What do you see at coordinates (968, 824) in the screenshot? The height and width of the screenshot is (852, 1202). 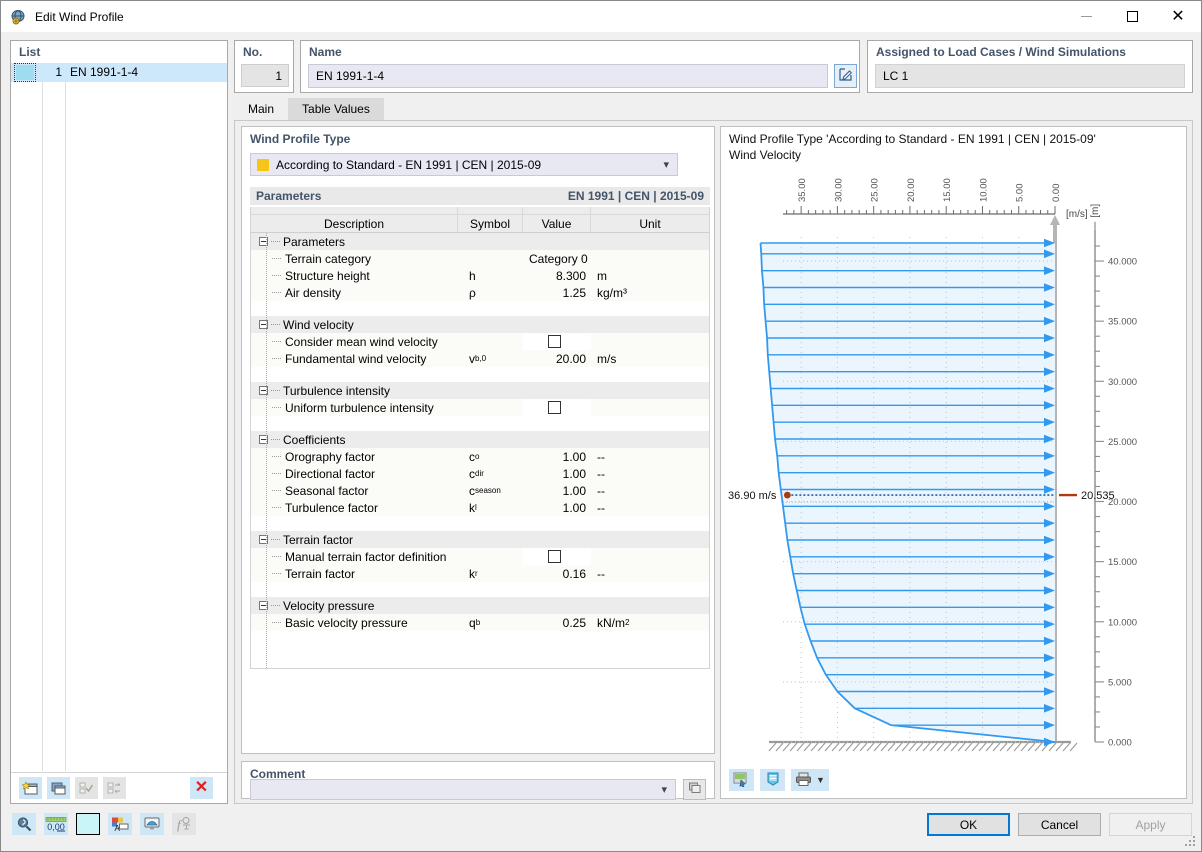 I see `ok-button: OK` at bounding box center [968, 824].